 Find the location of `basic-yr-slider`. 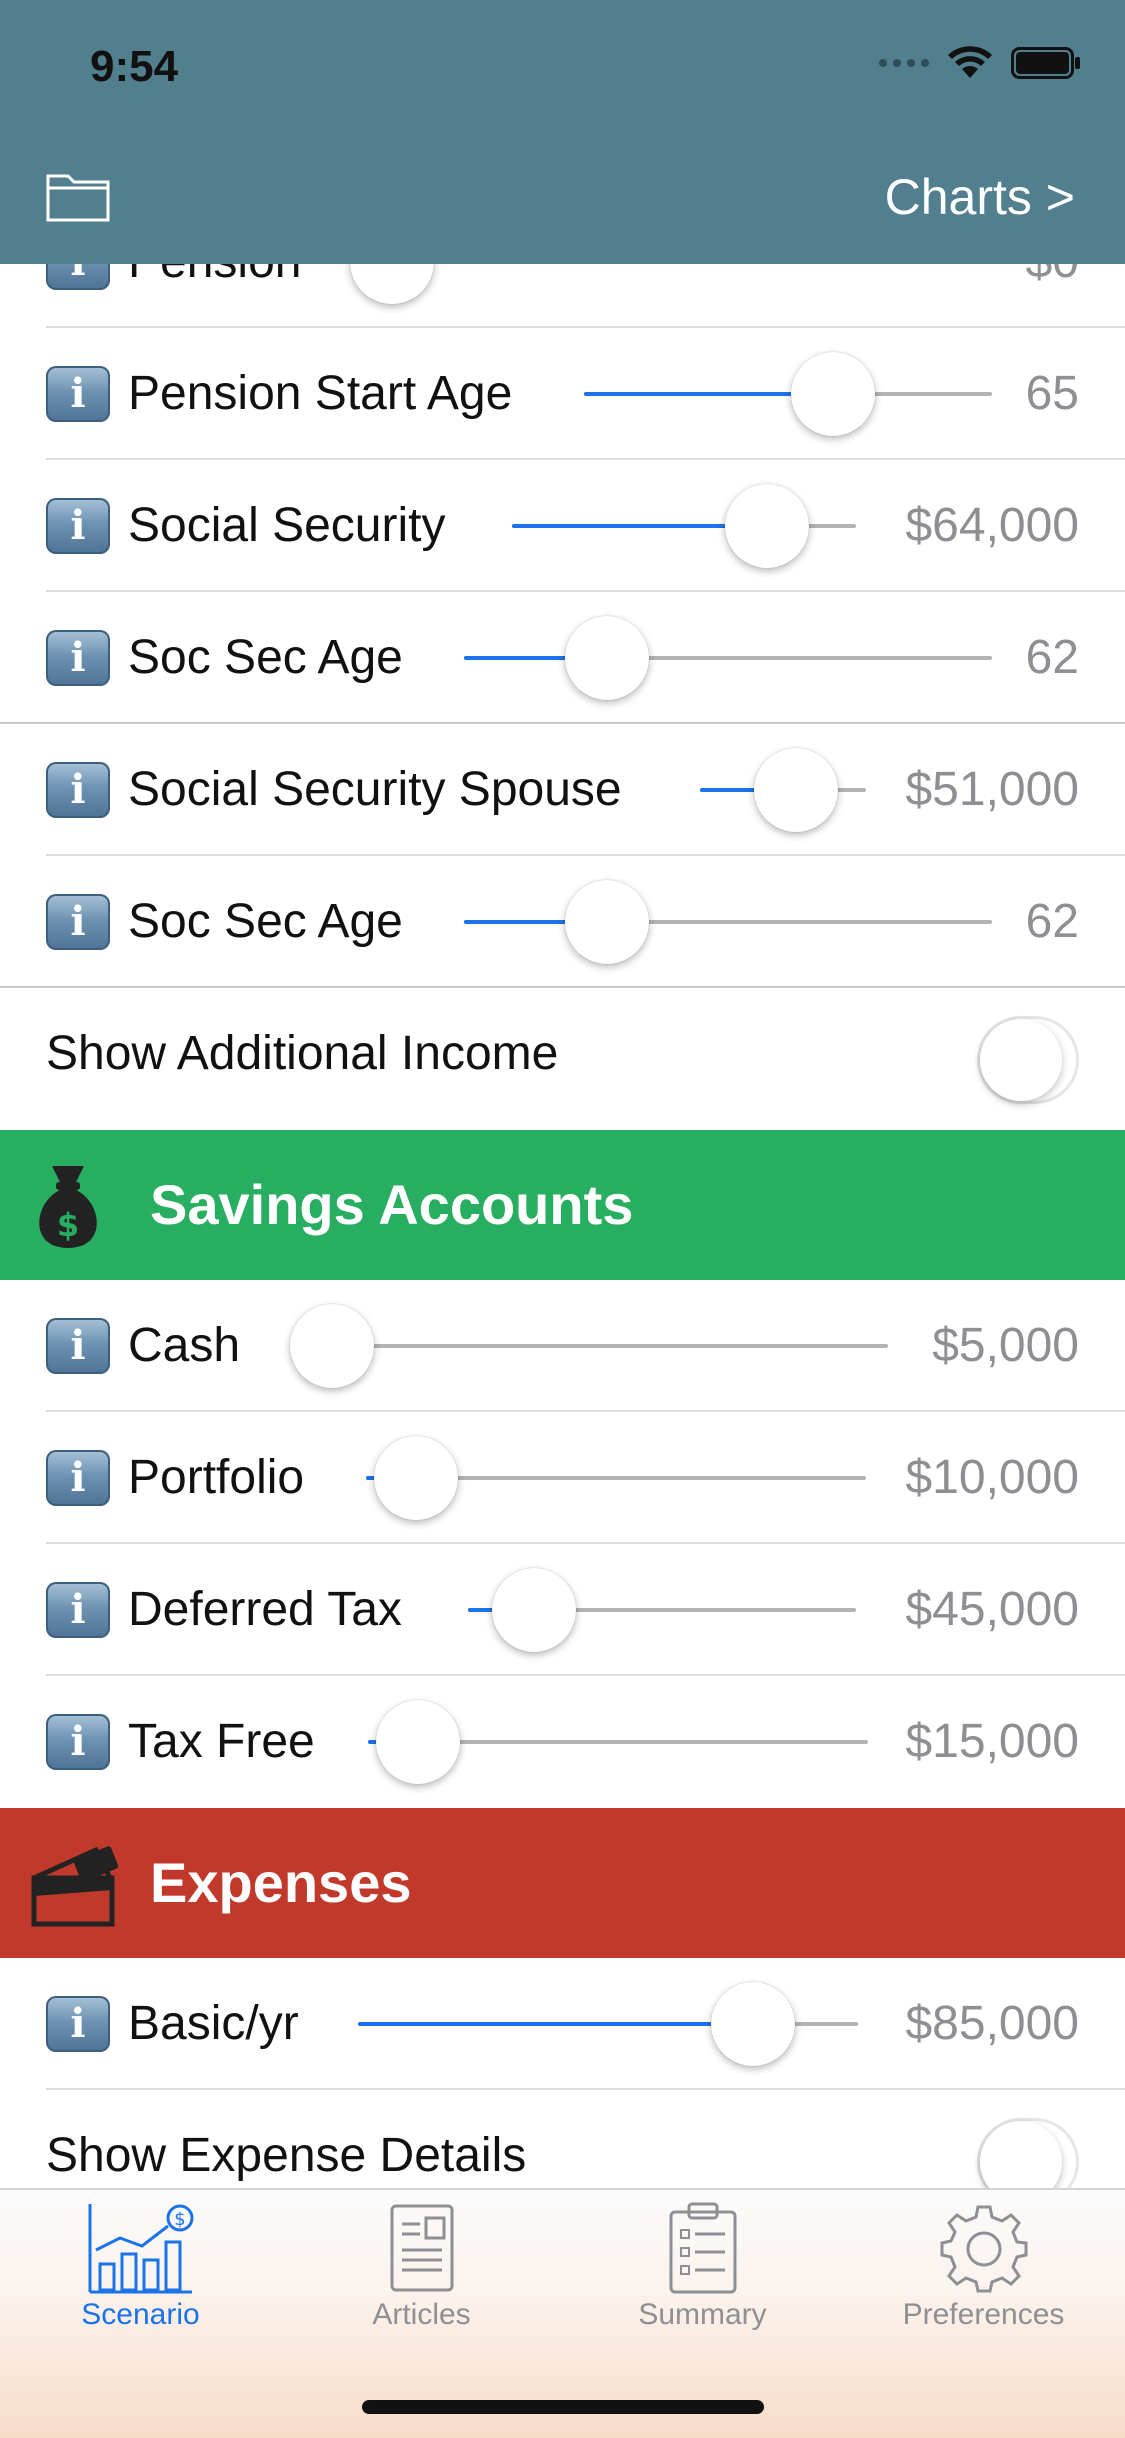

basic-yr-slider is located at coordinates (608, 2024).